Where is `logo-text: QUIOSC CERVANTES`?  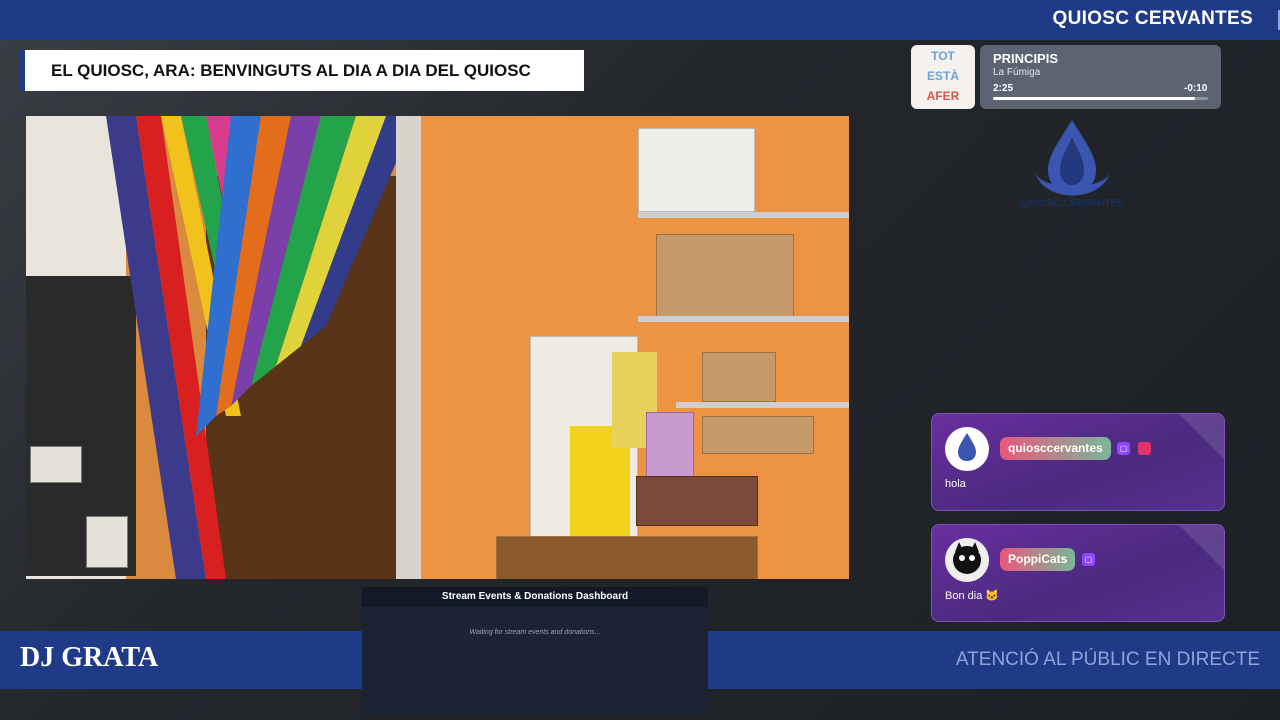
logo-text: QUIOSC CERVANTES is located at coordinates (1072, 203).